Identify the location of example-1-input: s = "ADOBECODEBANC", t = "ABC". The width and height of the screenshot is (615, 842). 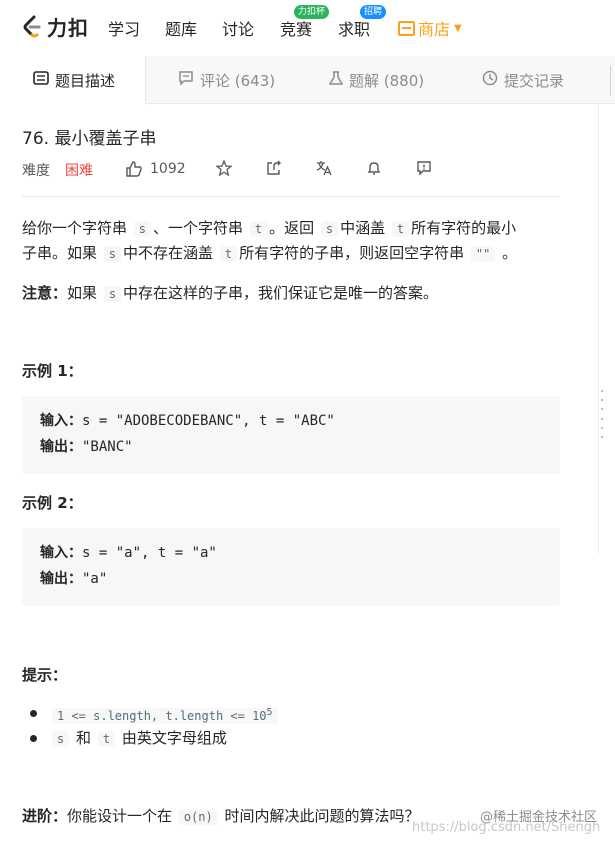
(208, 421).